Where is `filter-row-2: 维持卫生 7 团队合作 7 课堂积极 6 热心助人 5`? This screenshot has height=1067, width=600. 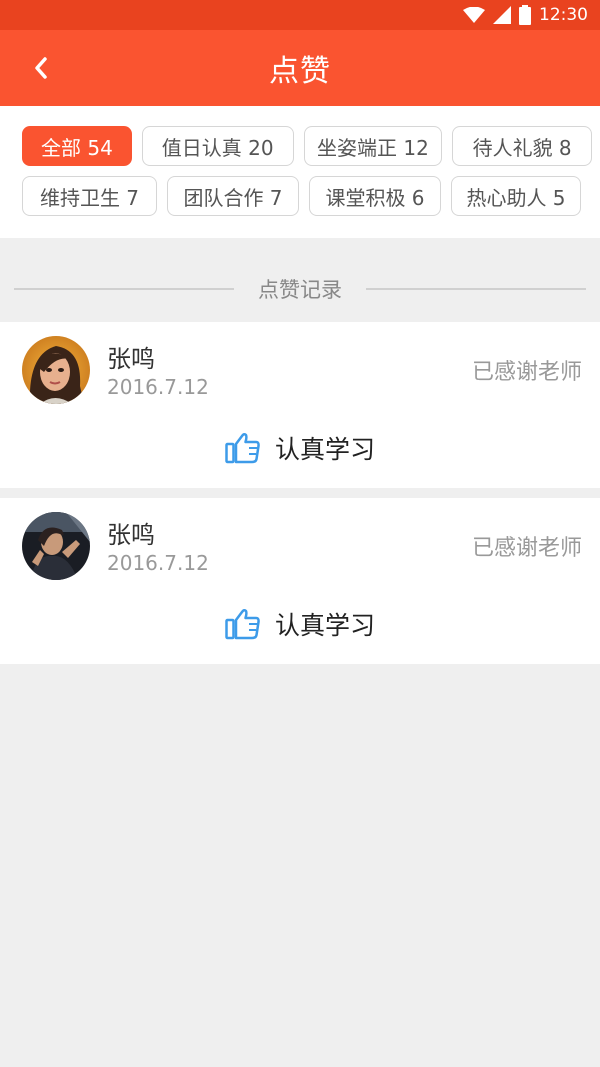 filter-row-2: 维持卫生 7 团队合作 7 课堂积极 6 热心助人 5 is located at coordinates (307, 196).